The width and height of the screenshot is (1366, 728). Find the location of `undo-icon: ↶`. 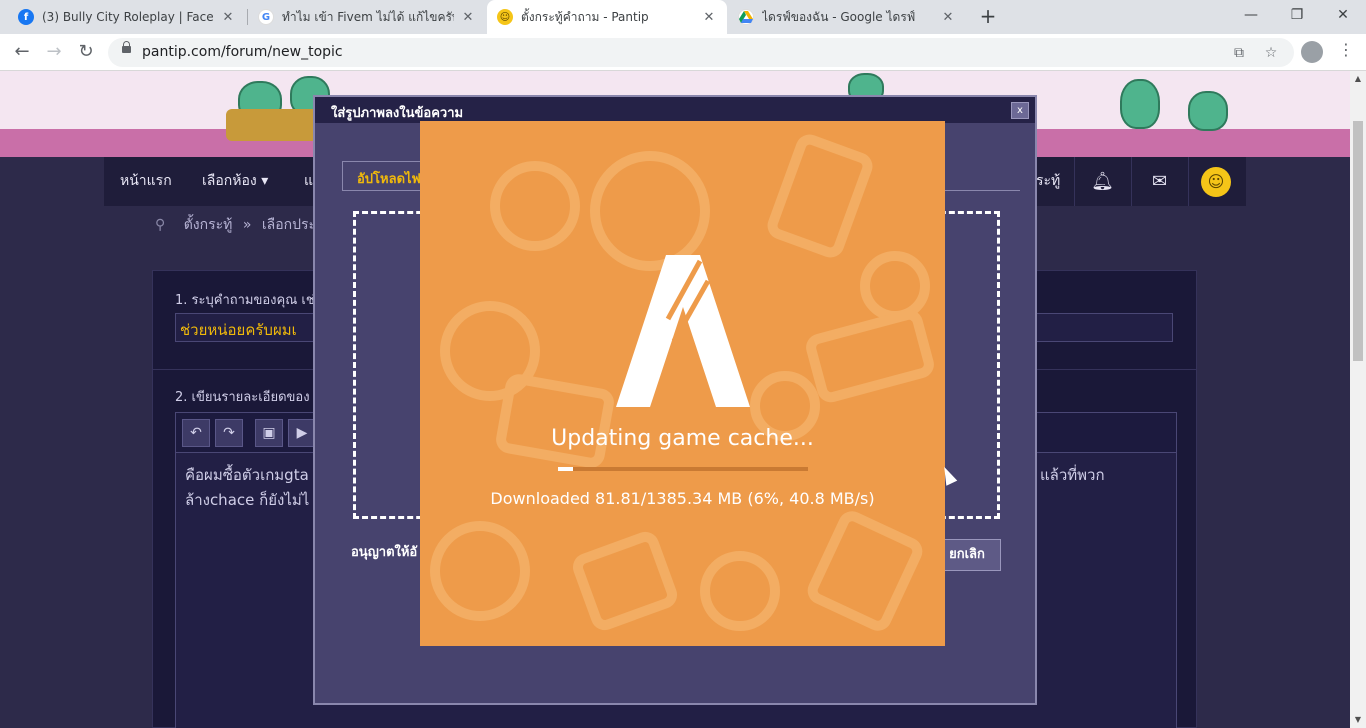

undo-icon: ↶ is located at coordinates (196, 433).